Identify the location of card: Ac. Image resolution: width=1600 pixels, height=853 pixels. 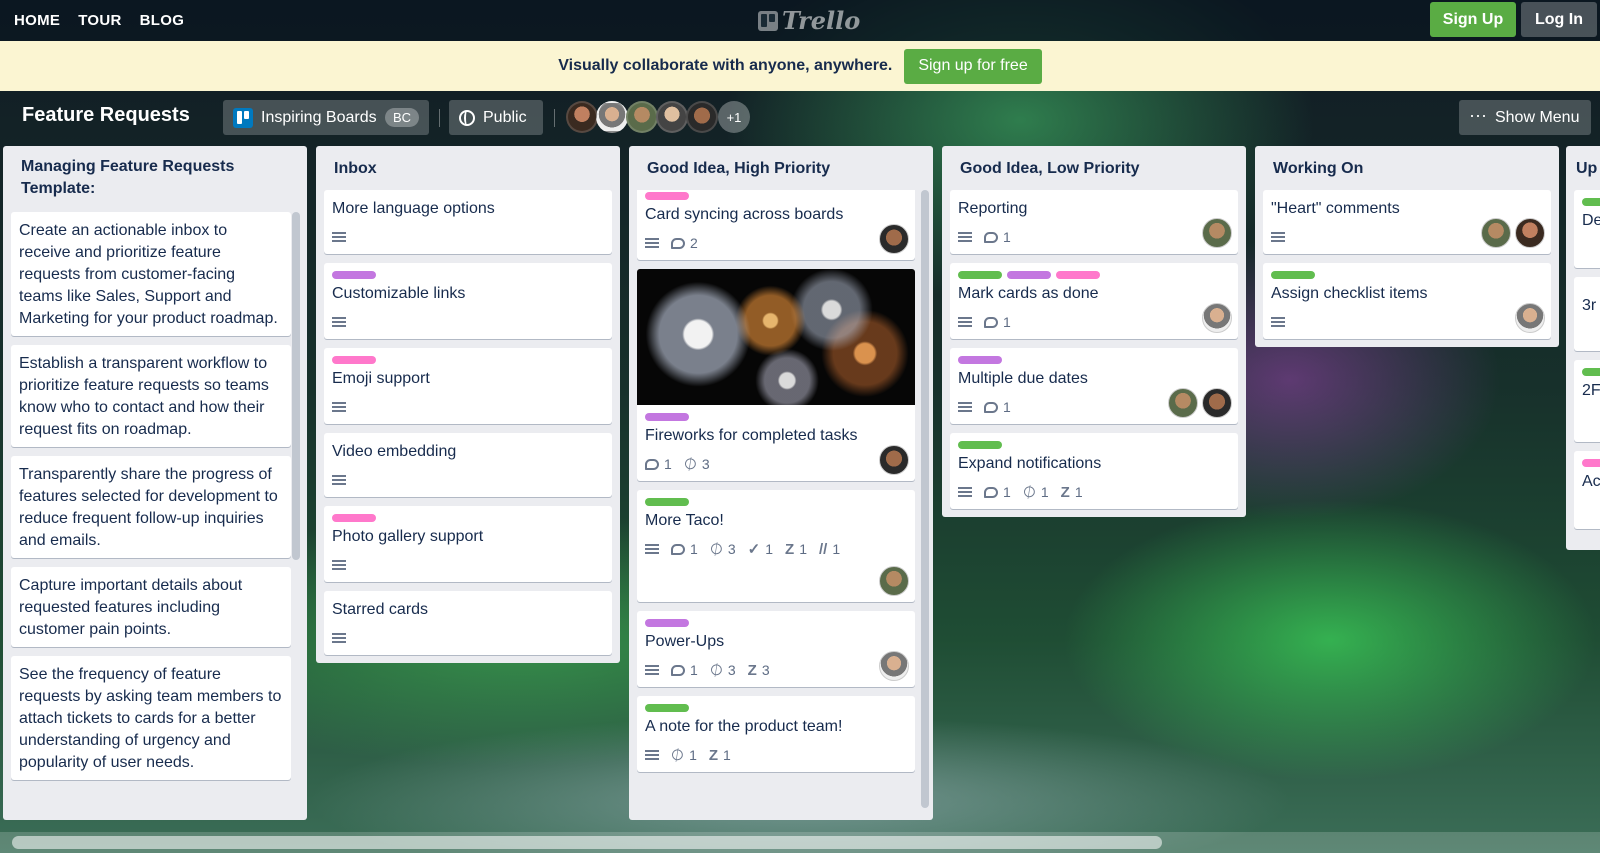
(1587, 490).